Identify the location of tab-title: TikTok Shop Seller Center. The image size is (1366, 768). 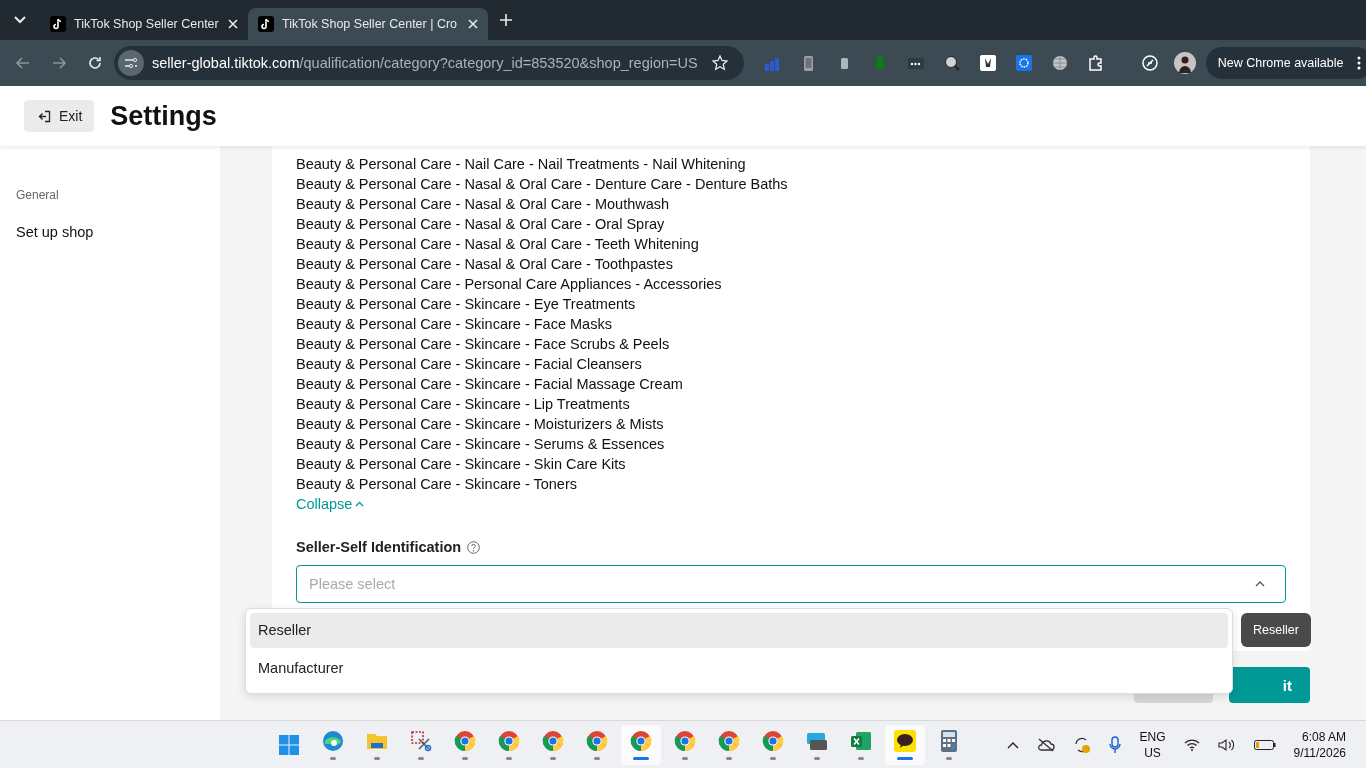
(147, 24).